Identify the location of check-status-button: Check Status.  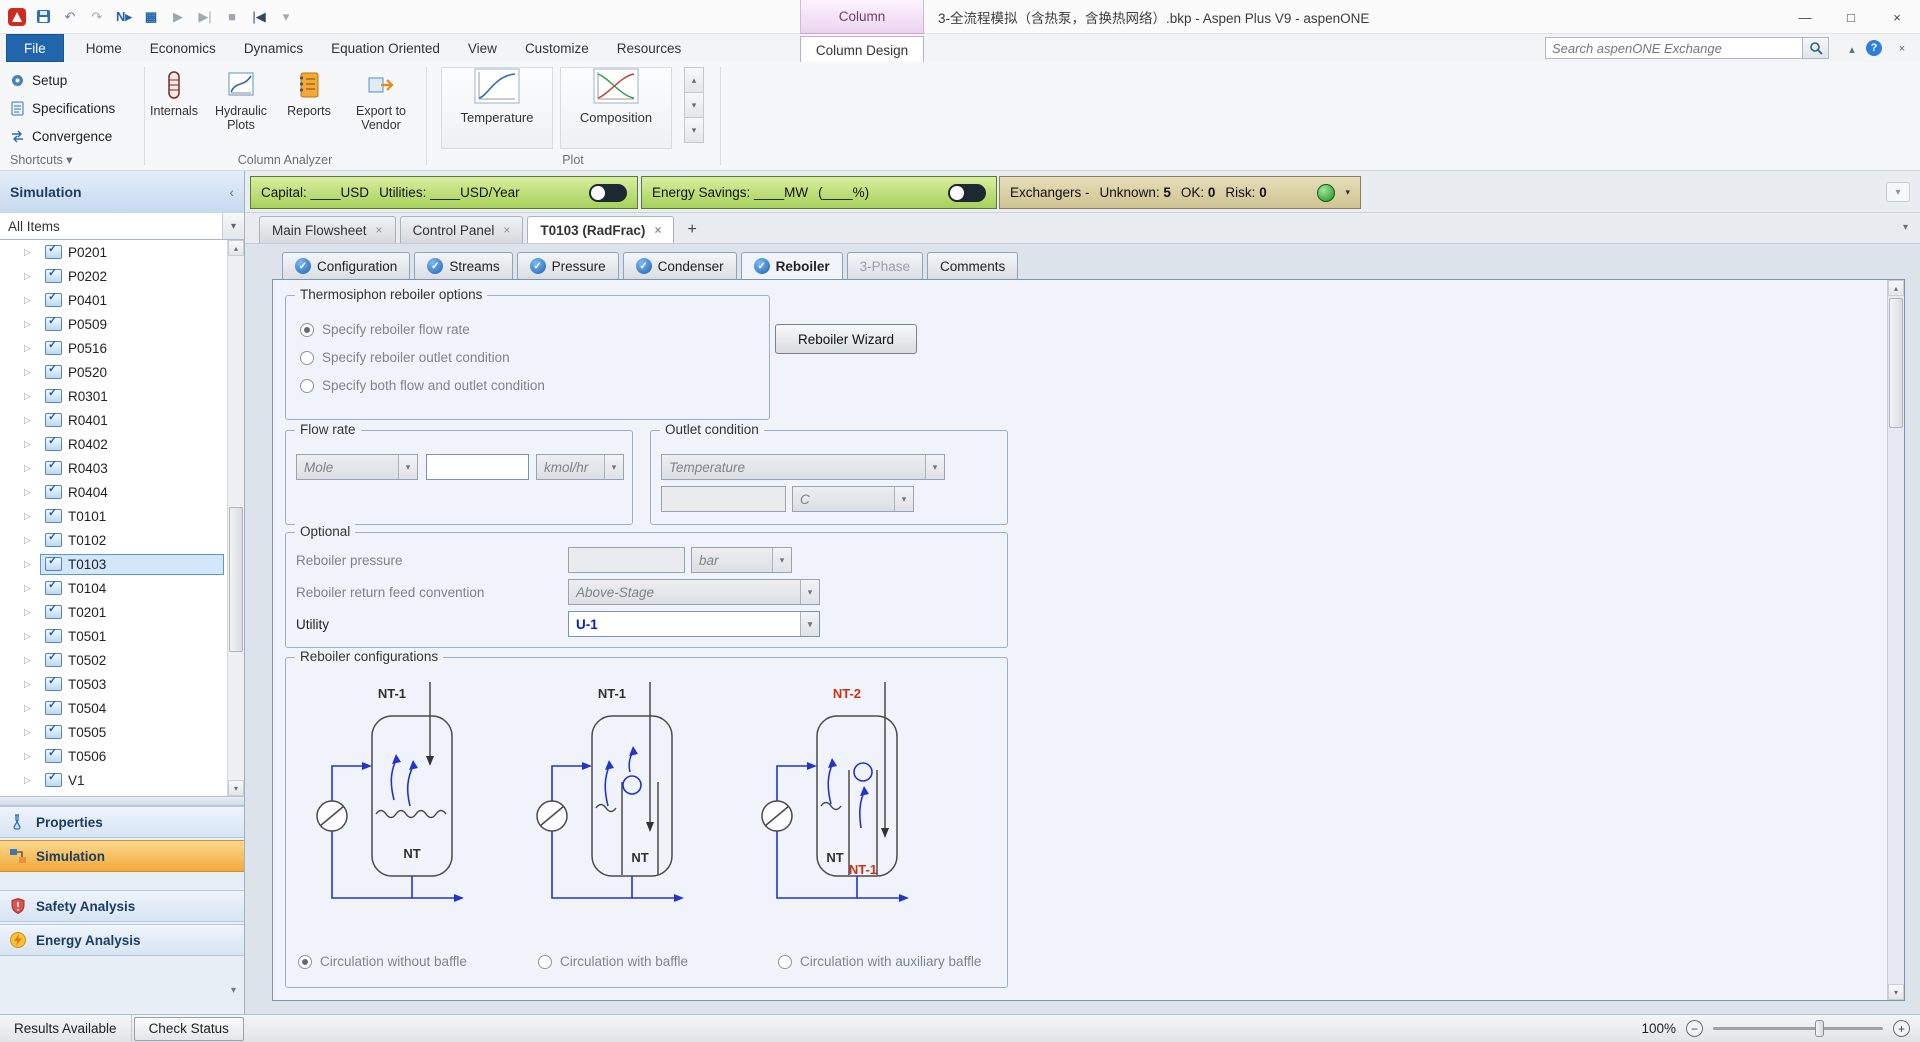
(188, 1028).